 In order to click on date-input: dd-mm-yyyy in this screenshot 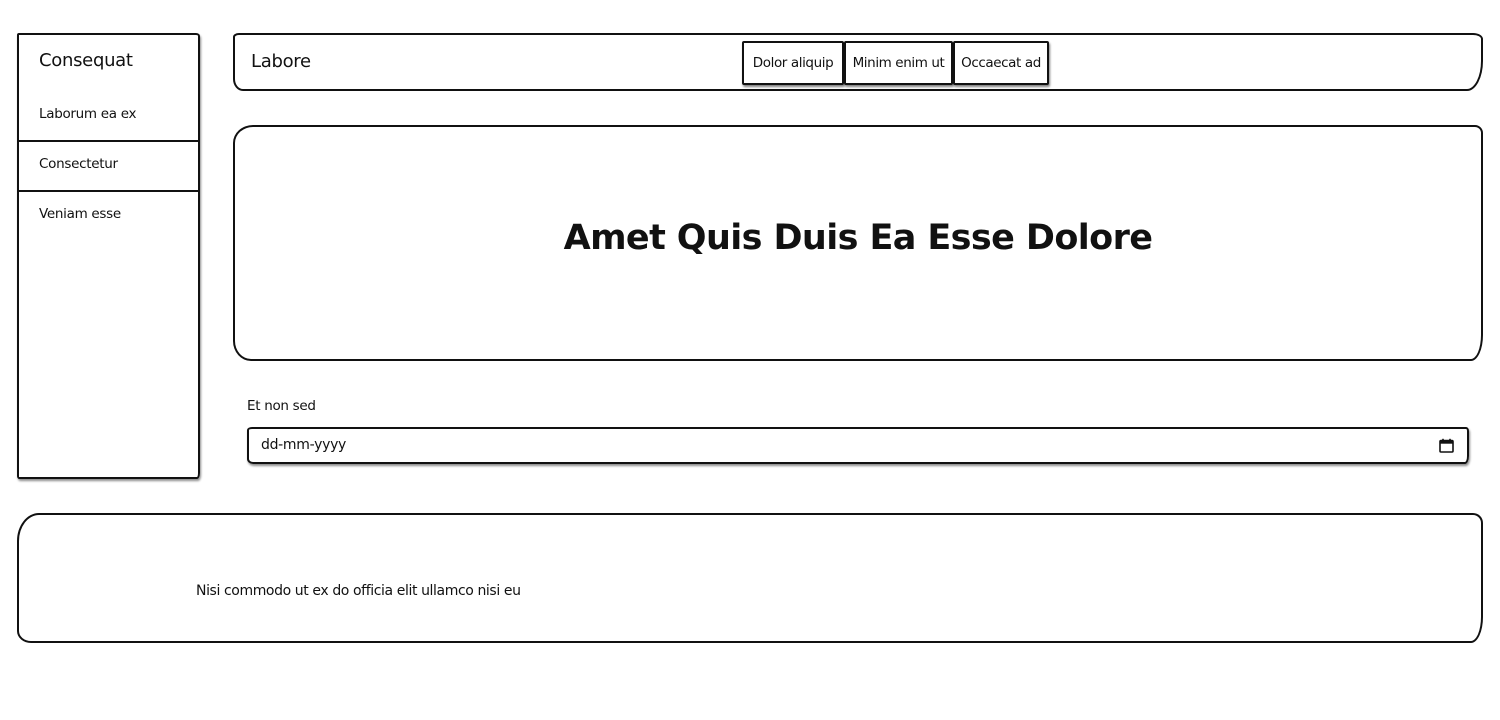, I will do `click(858, 445)`.